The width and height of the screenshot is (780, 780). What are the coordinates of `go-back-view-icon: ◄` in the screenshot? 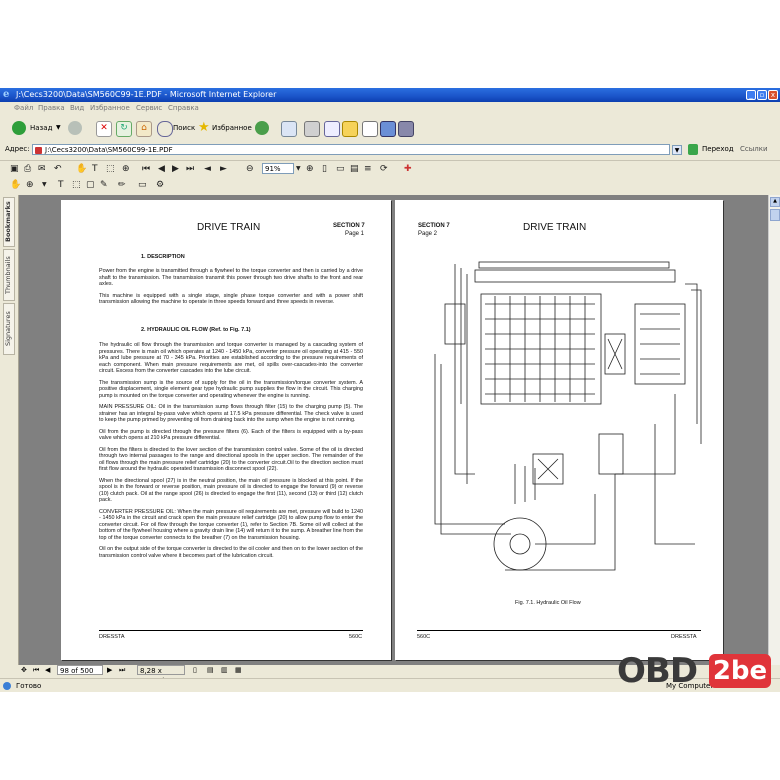 It's located at (207, 169).